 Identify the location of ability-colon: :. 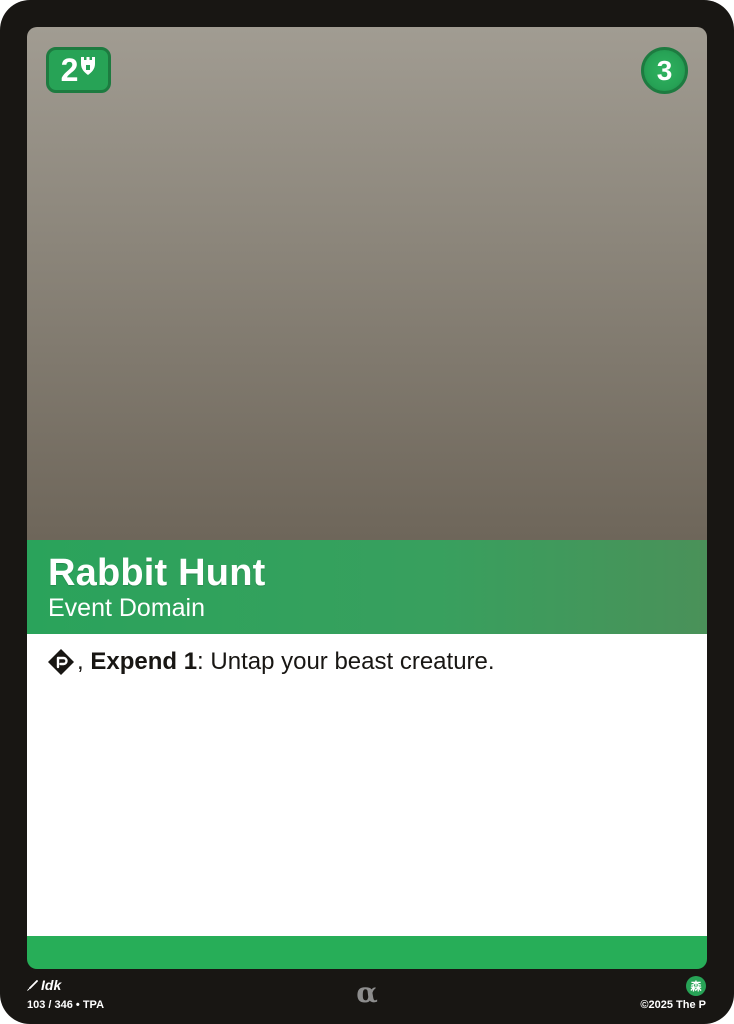
(200, 661).